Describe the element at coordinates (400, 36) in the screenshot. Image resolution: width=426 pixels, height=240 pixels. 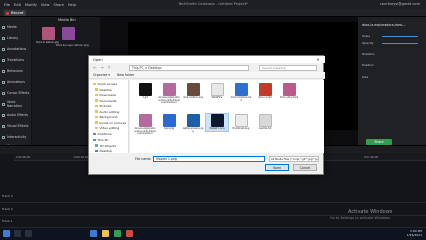
I see `scale-slider` at that location.